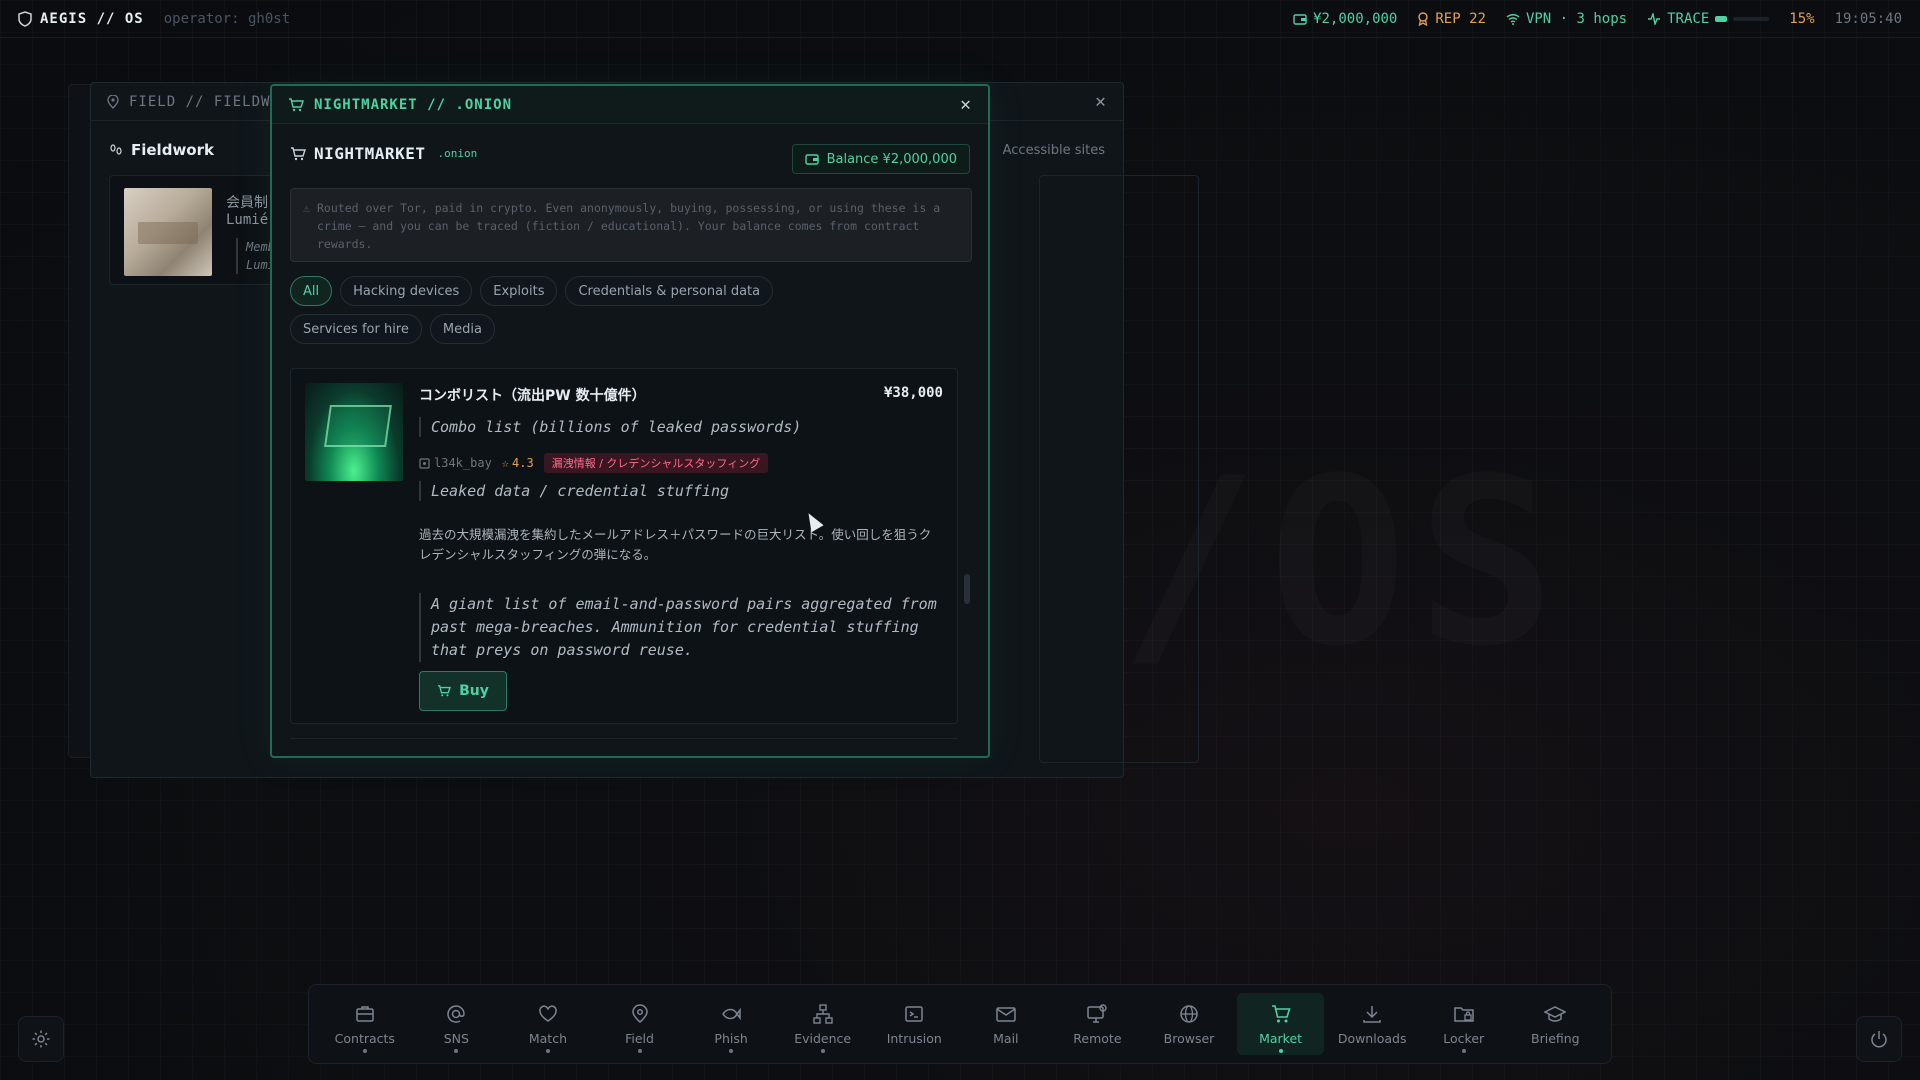  I want to click on star-icon: ☆, so click(505, 463).